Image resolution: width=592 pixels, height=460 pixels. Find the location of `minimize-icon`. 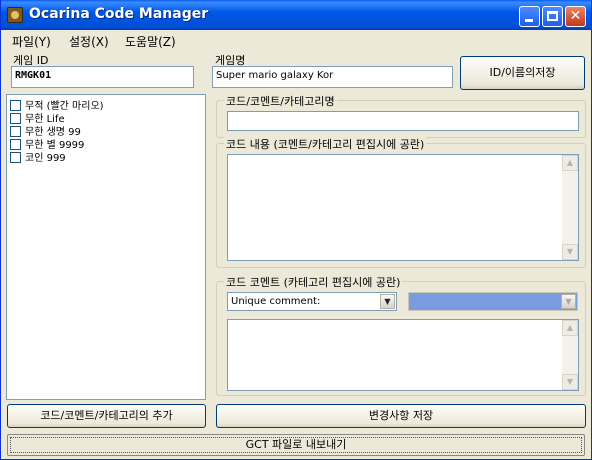

minimize-icon is located at coordinates (529, 20).